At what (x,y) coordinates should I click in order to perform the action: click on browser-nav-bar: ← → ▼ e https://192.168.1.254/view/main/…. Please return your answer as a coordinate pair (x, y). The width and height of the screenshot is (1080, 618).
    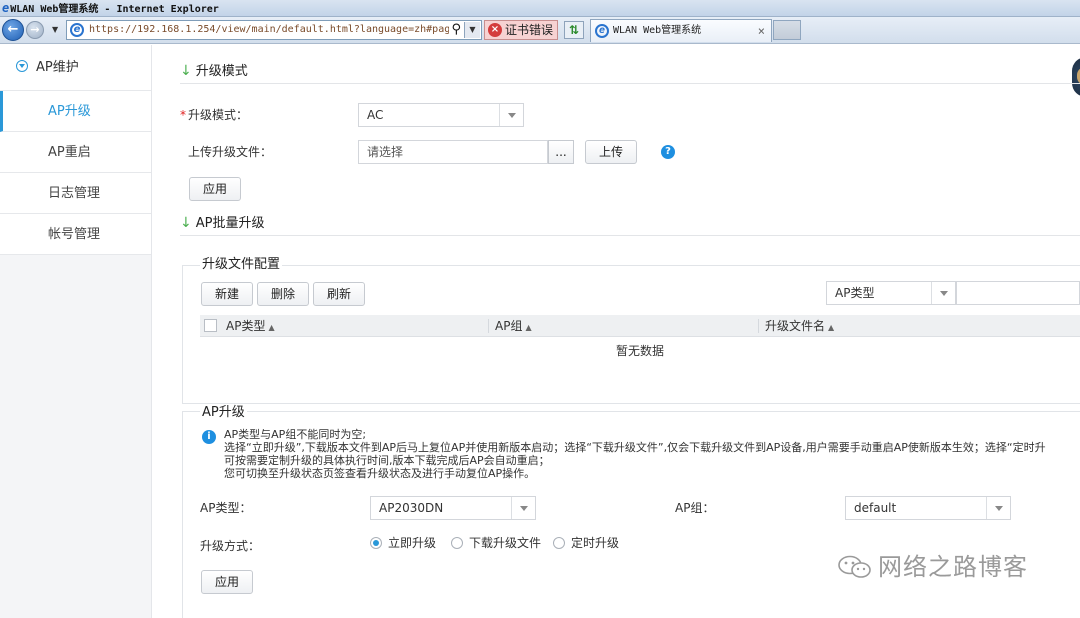
    Looking at the image, I should click on (540, 30).